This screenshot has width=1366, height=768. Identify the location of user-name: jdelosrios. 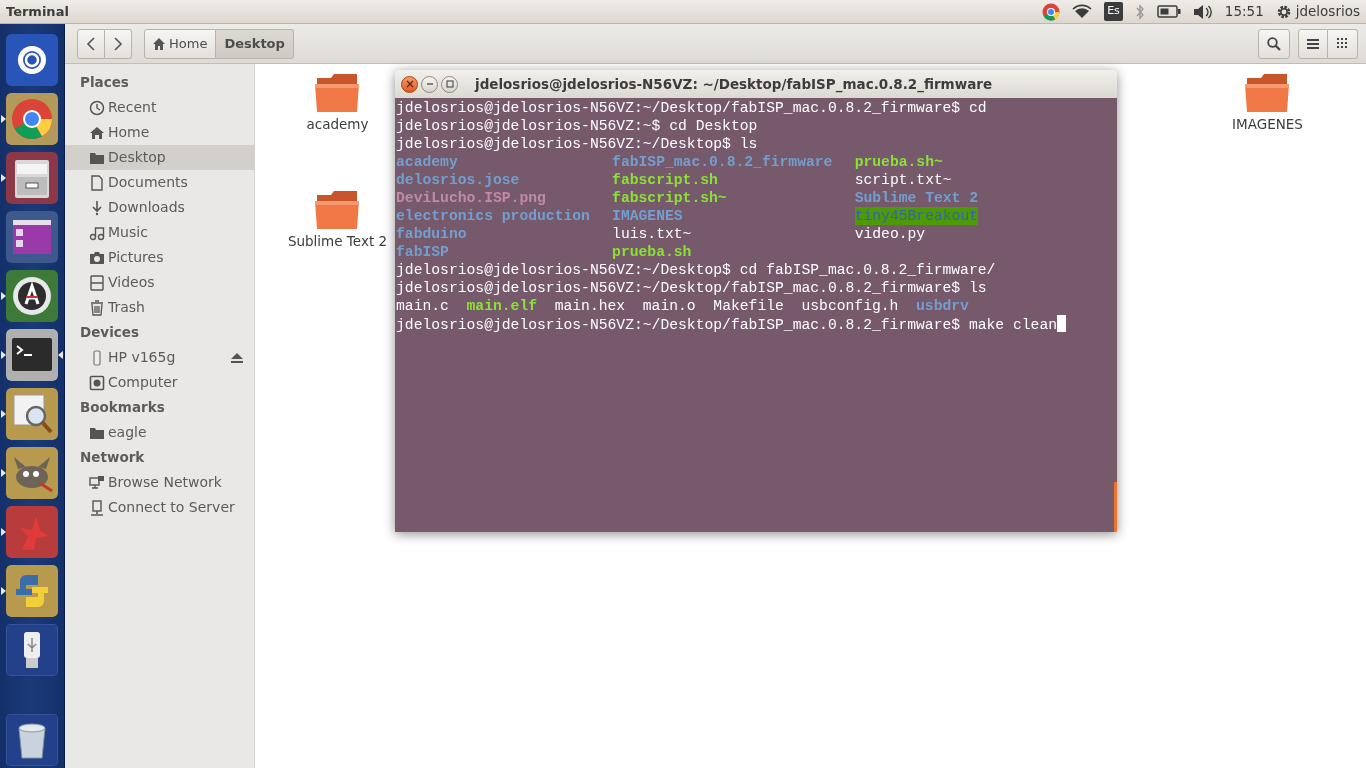
(1327, 11).